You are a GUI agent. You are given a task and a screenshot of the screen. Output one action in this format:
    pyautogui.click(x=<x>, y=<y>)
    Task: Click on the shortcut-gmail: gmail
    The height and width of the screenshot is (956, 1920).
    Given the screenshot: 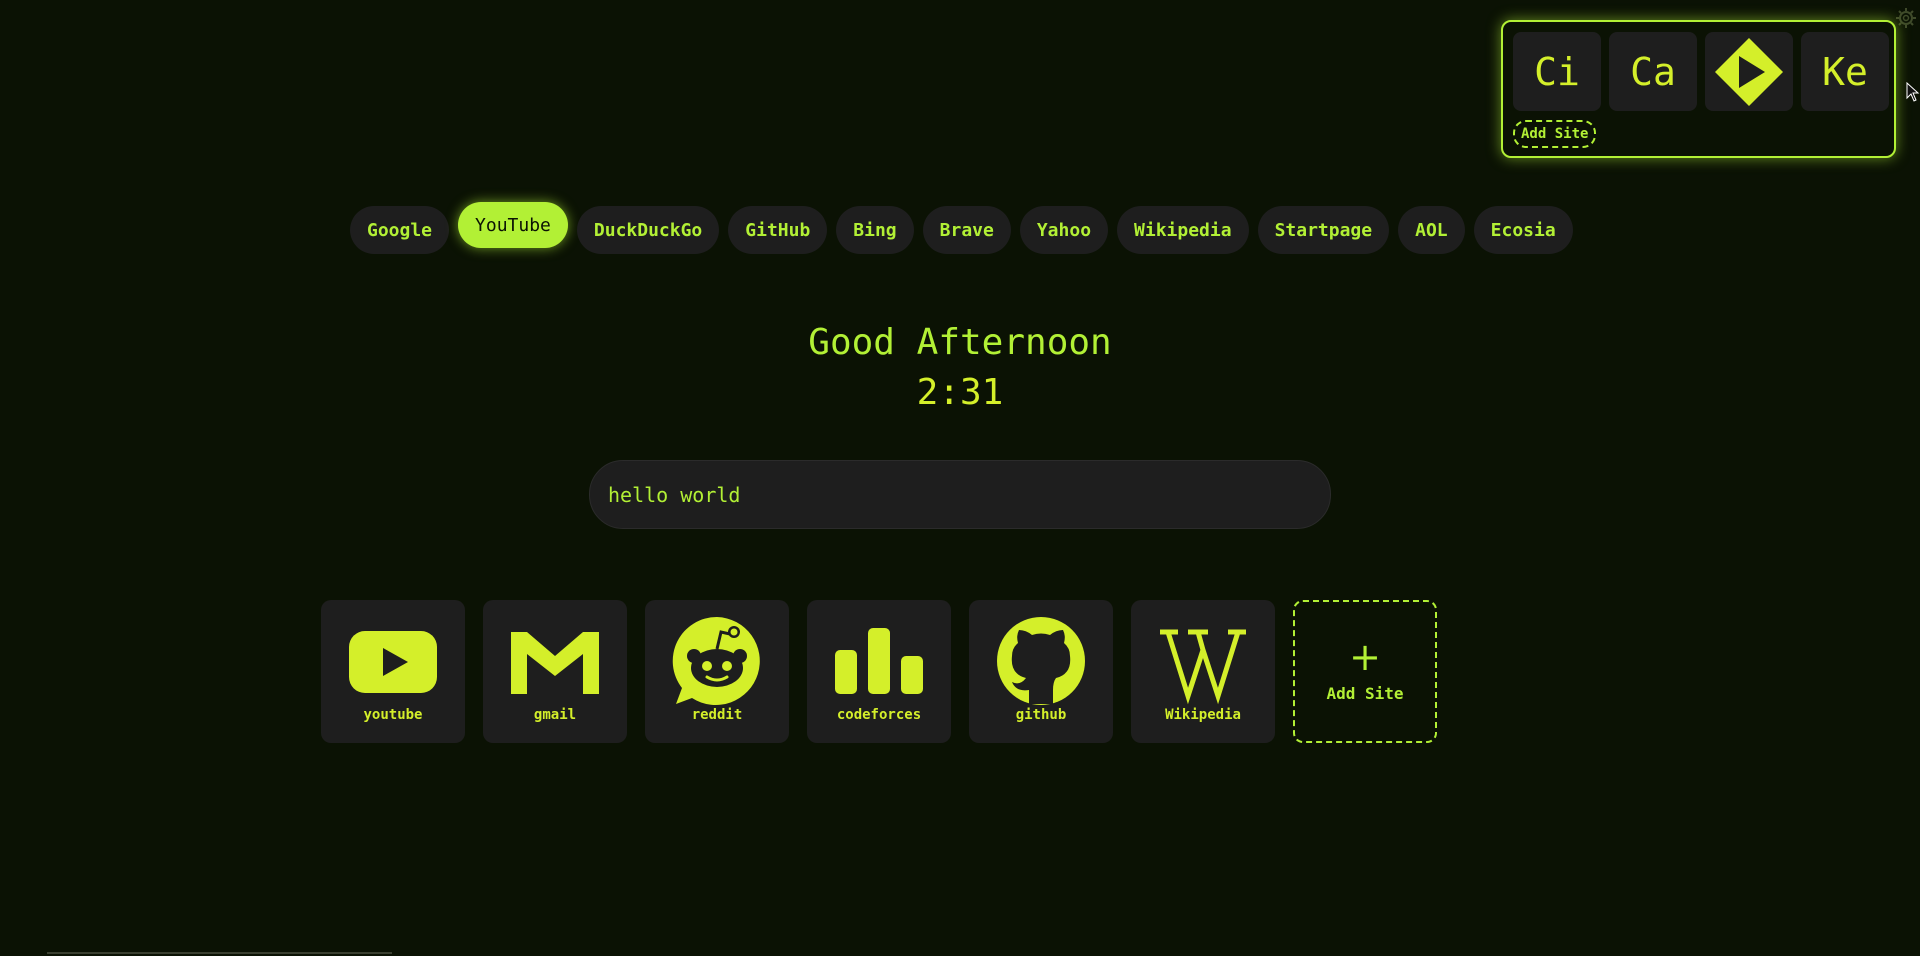 What is the action you would take?
    pyautogui.click(x=555, y=671)
    